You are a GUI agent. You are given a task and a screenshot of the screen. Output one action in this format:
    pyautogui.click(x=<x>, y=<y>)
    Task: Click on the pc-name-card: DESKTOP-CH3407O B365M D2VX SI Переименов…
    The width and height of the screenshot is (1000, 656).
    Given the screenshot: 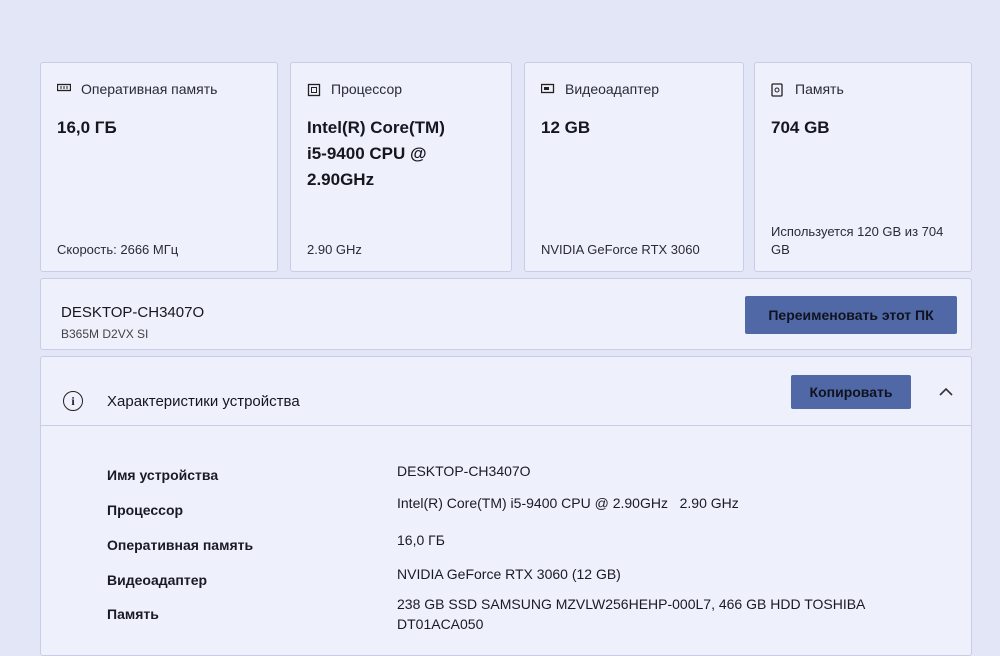 What is the action you would take?
    pyautogui.click(x=506, y=314)
    